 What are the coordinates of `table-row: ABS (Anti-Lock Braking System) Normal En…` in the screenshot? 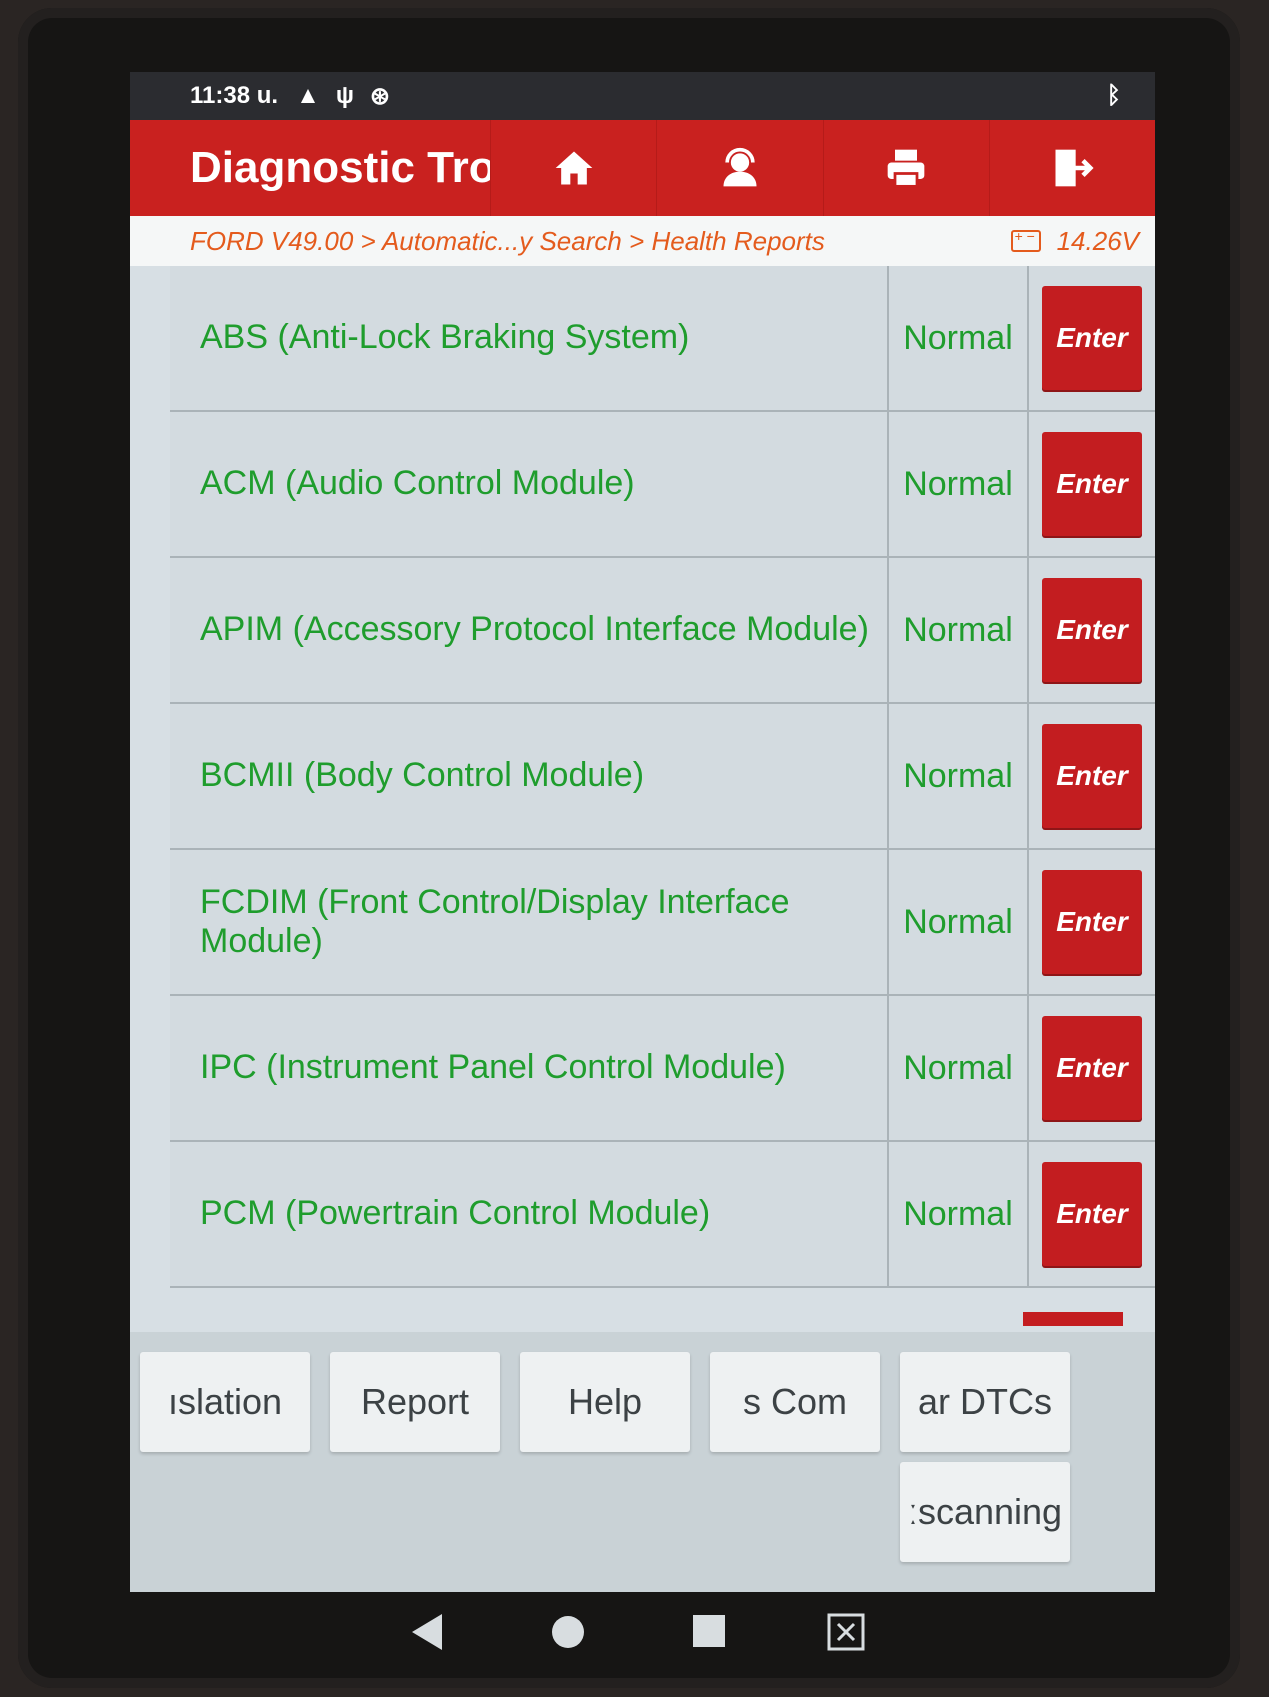 It's located at (662, 339).